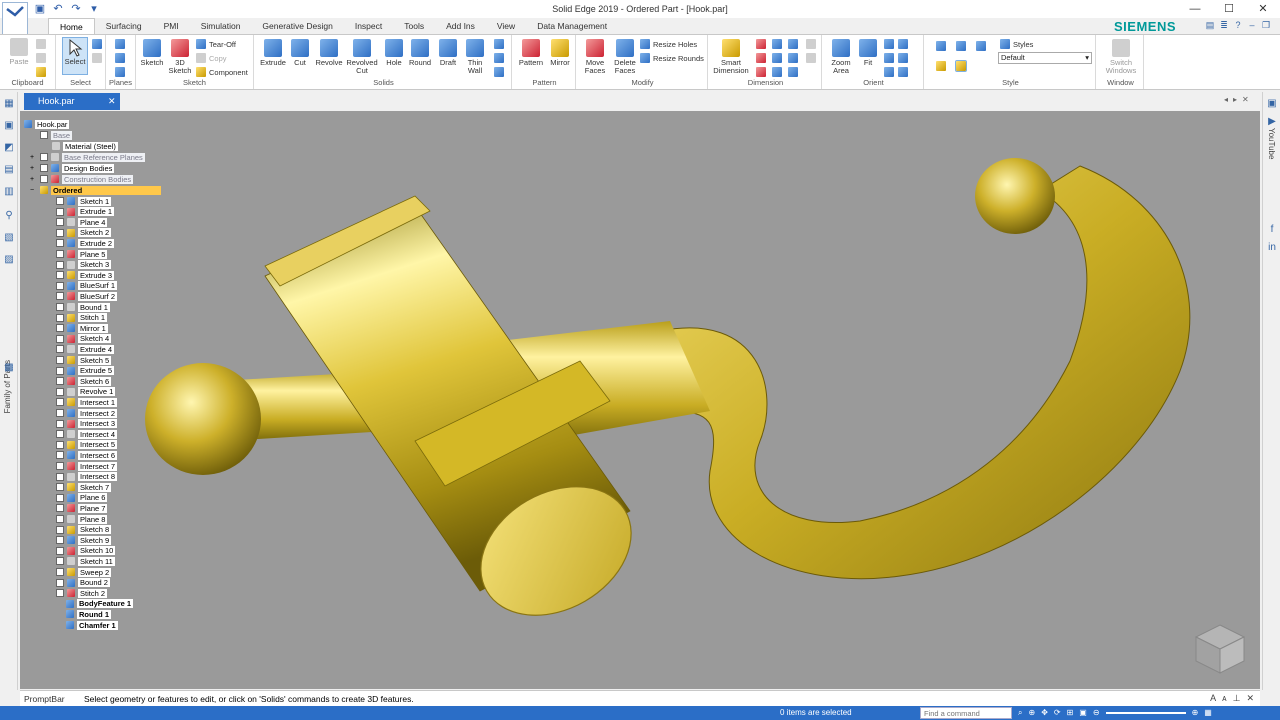 The width and height of the screenshot is (1280, 720). What do you see at coordinates (87, 157) in the screenshot?
I see `tree-base-ref-planes: + Base Reference Planes` at bounding box center [87, 157].